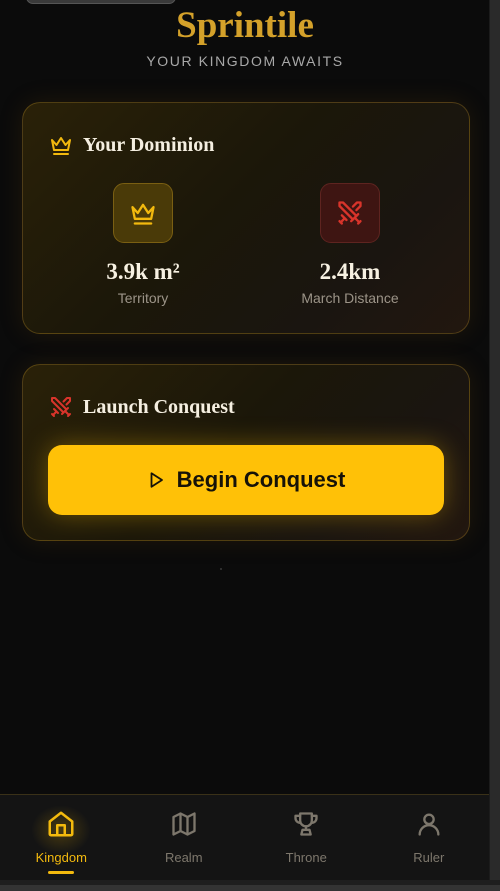 The width and height of the screenshot is (500, 891). What do you see at coordinates (143, 271) in the screenshot?
I see `territory-value: 3.9k m²` at bounding box center [143, 271].